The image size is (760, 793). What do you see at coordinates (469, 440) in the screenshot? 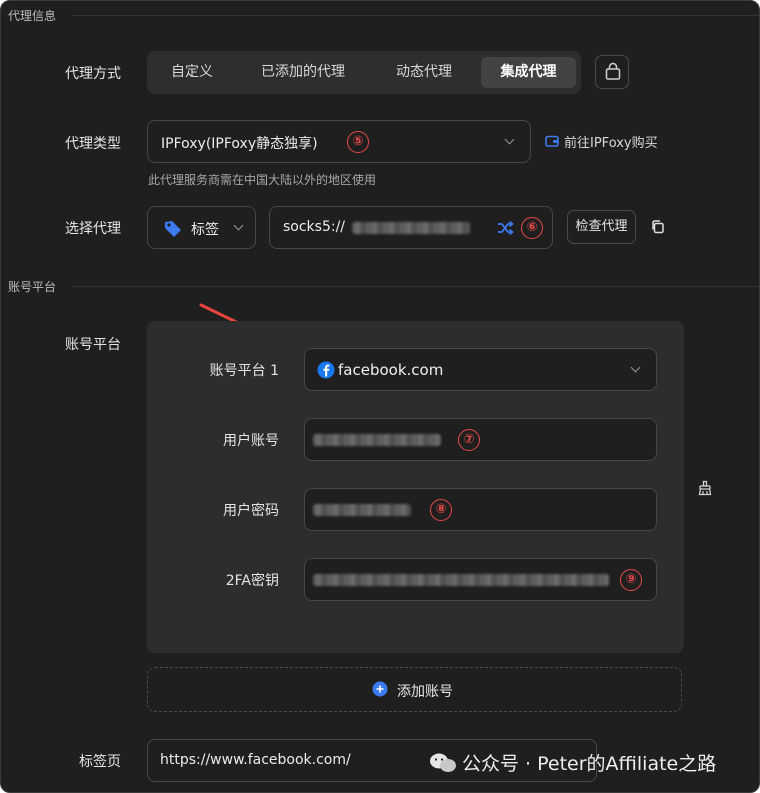
I see `annotation-badge-7: ⑦` at bounding box center [469, 440].